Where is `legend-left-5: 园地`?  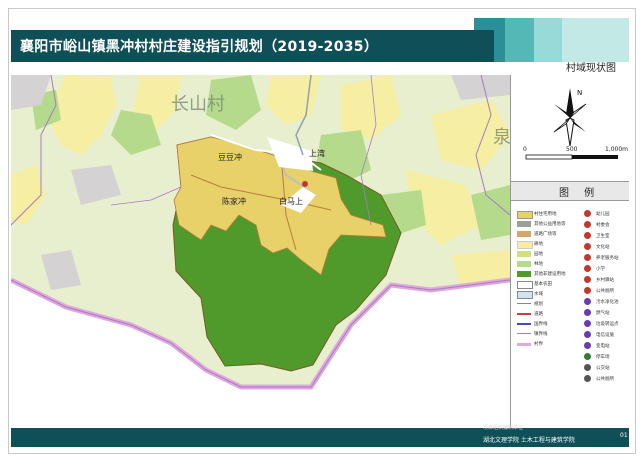 legend-left-5: 园地 is located at coordinates (538, 254).